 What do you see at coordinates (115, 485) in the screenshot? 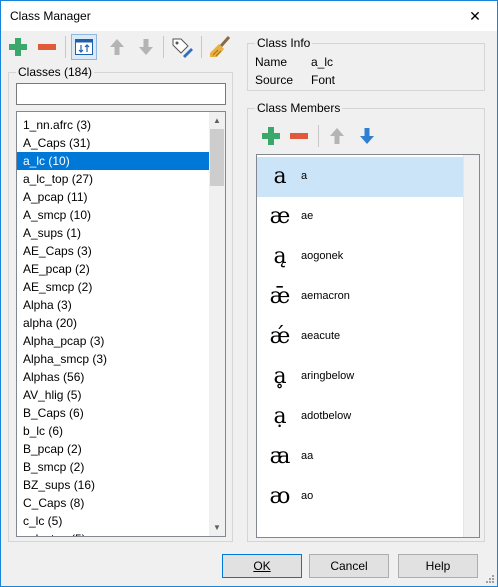
I see `class-list-item: BZ_sups (16)` at bounding box center [115, 485].